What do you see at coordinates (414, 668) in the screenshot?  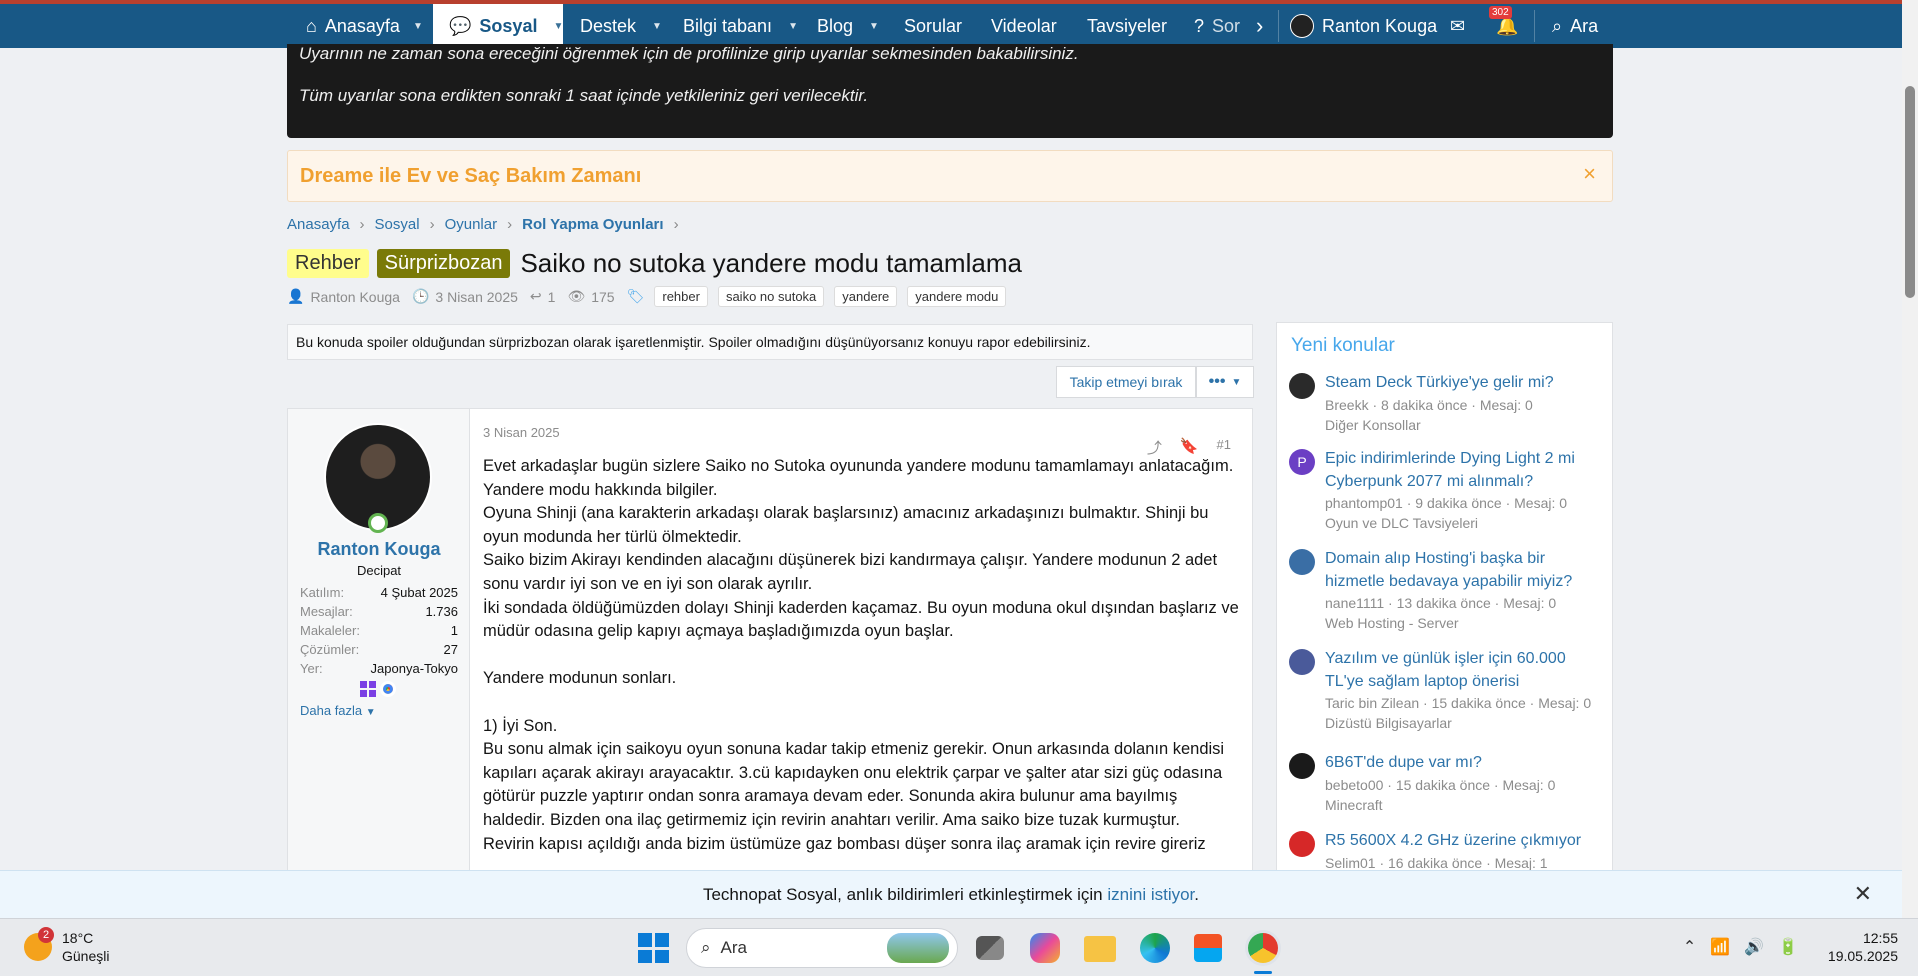 I see `stat-value: Japonya-Tokyo` at bounding box center [414, 668].